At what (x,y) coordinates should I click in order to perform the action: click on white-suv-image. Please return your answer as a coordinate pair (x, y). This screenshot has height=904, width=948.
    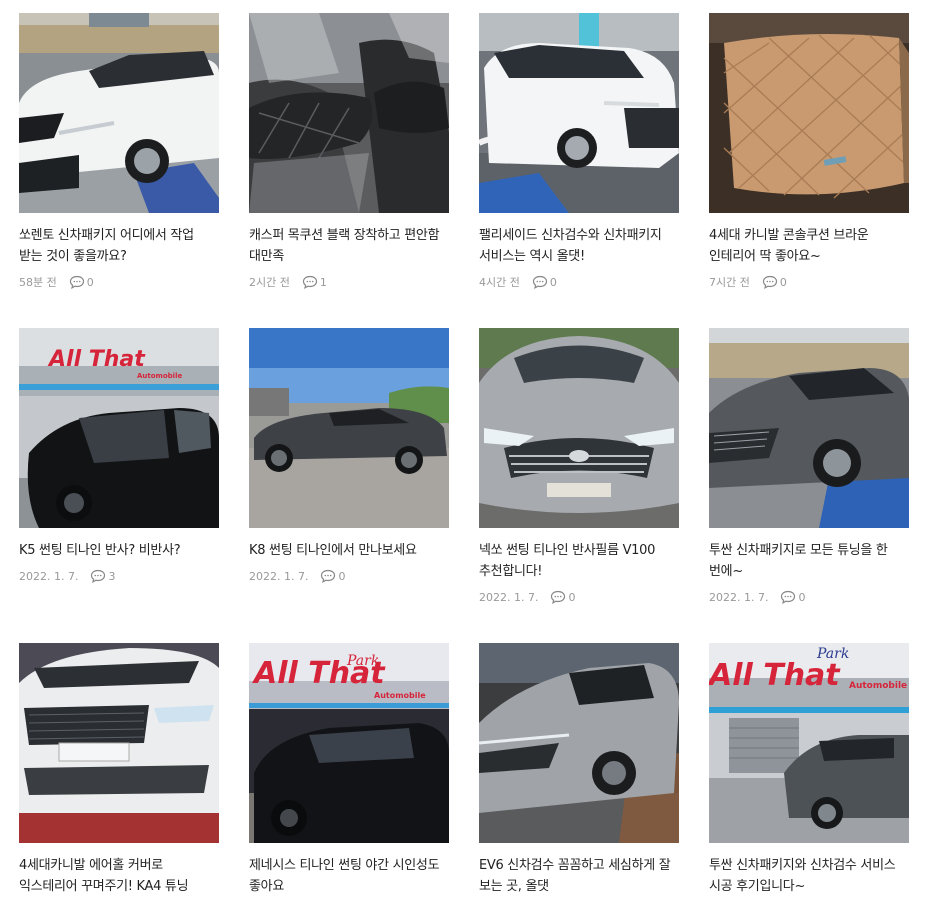
    Looking at the image, I should click on (119, 113).